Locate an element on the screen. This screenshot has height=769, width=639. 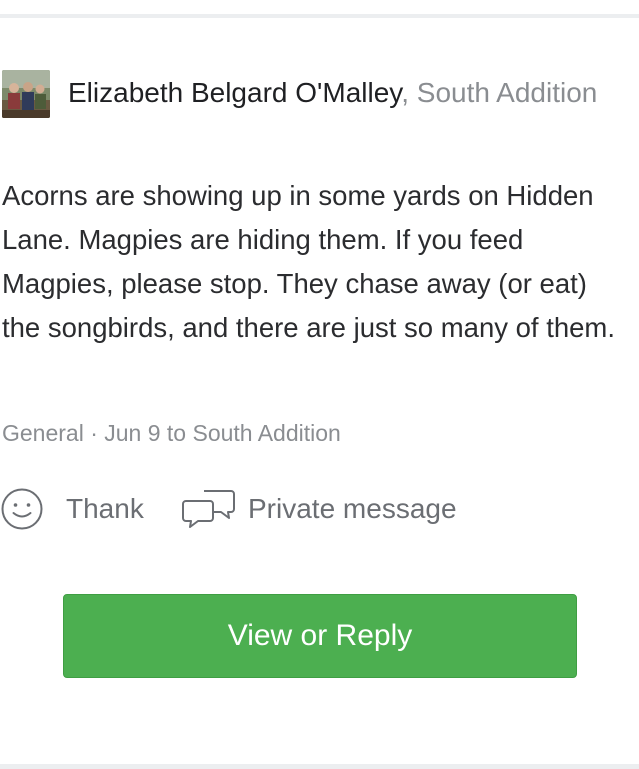
post-actions: Thank Private message is located at coordinates (319, 509).